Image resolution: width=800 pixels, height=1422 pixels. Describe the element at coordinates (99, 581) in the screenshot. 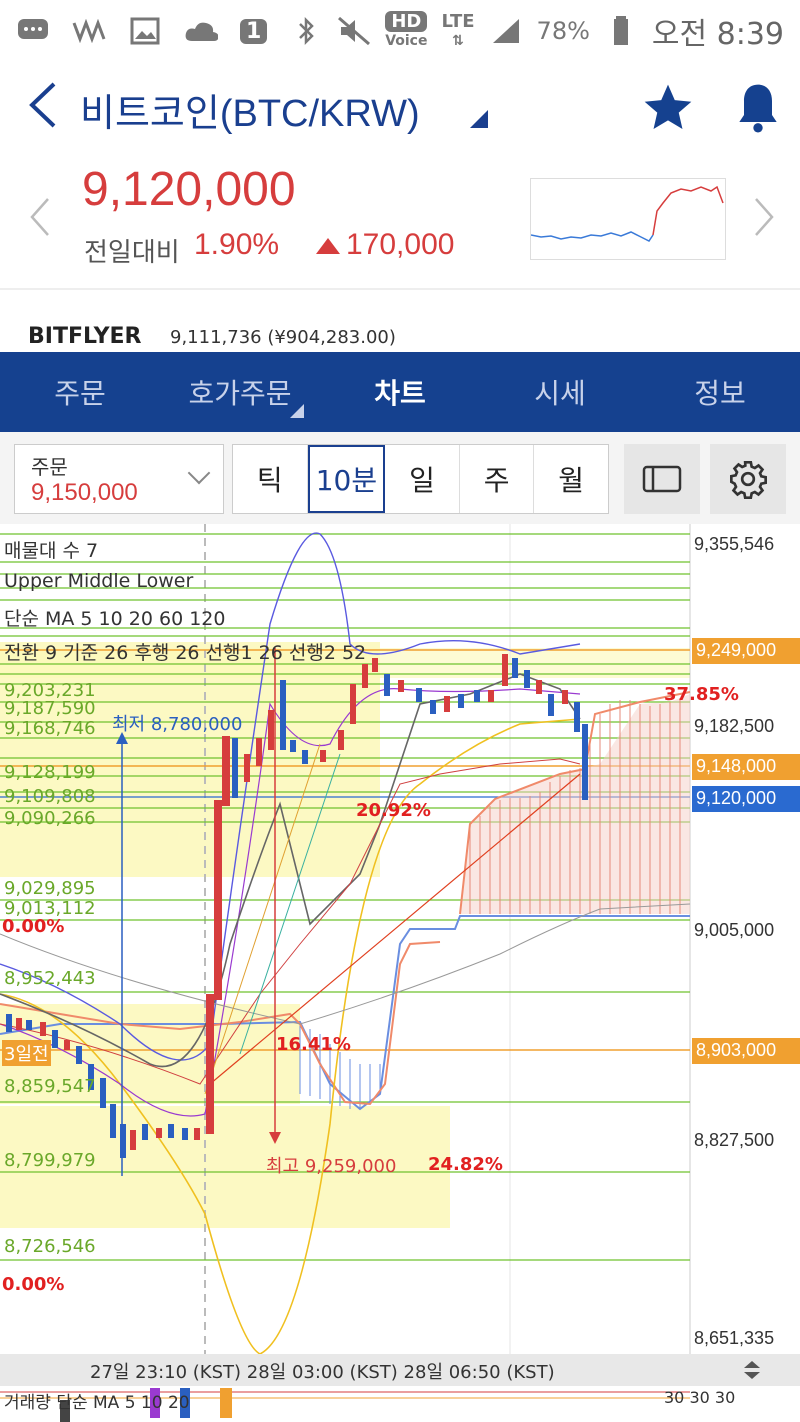

I see `legend-bollinger: Upper Middle Lower` at that location.